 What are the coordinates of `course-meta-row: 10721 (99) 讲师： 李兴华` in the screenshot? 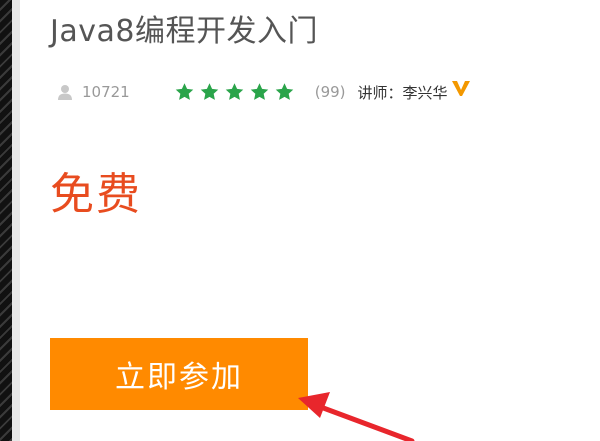 It's located at (263, 92).